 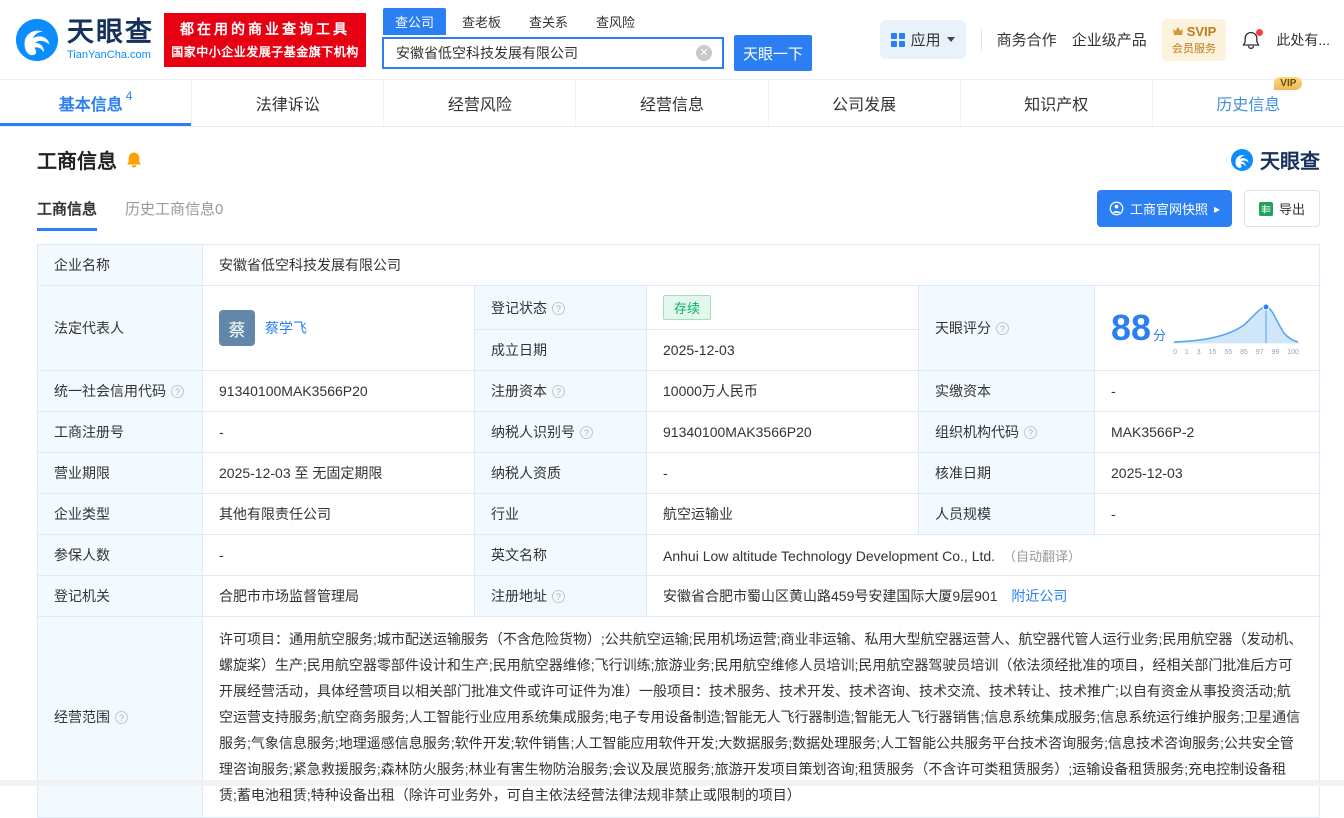 I want to click on tab-label: 基本信息, so click(x=91, y=103).